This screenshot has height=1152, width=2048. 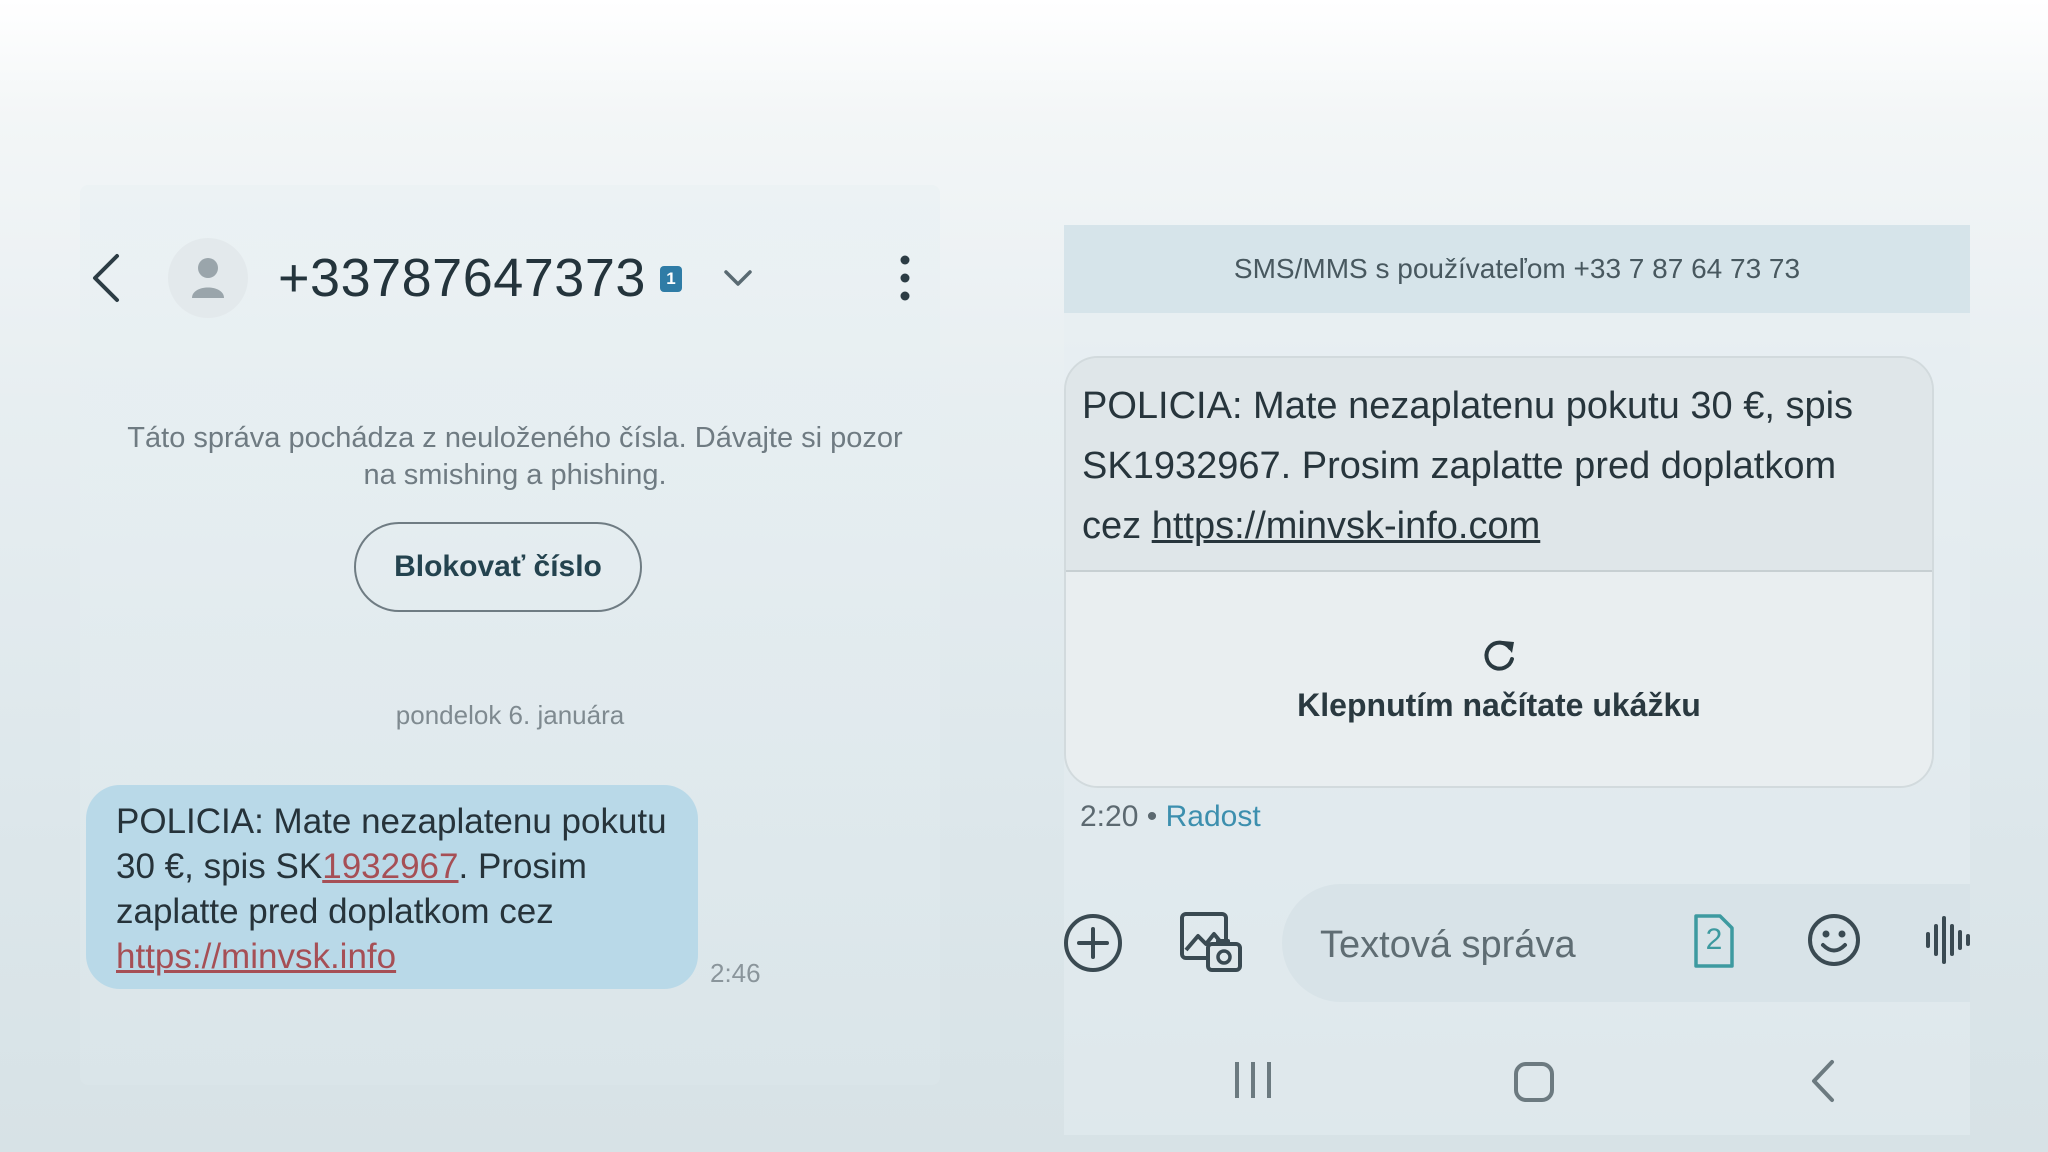 I want to click on phishing-url-link: https://minvsk-info.com, so click(x=1346, y=526).